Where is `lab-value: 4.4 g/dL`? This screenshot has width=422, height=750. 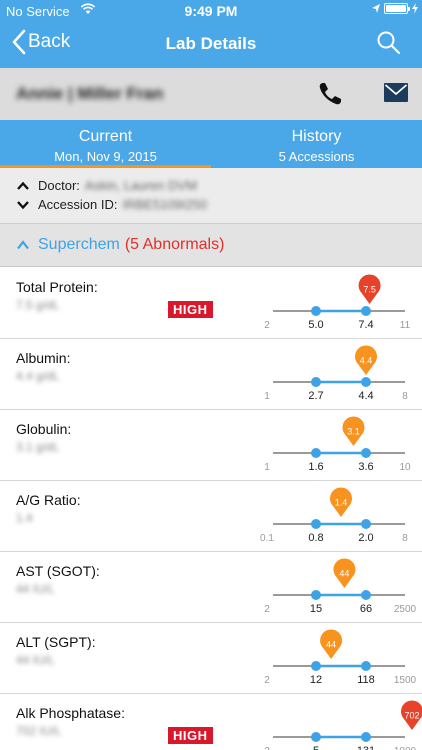
lab-value: 4.4 g/dL is located at coordinates (38, 376).